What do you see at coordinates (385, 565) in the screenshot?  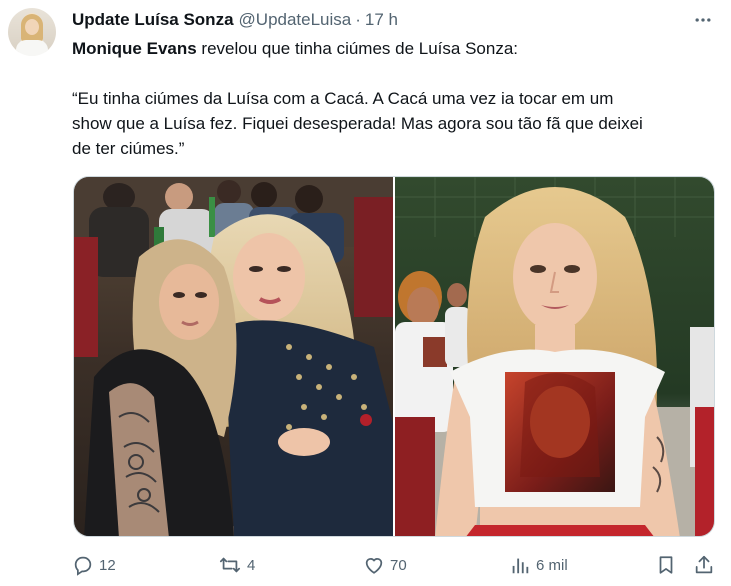 I see `like-button: 70` at bounding box center [385, 565].